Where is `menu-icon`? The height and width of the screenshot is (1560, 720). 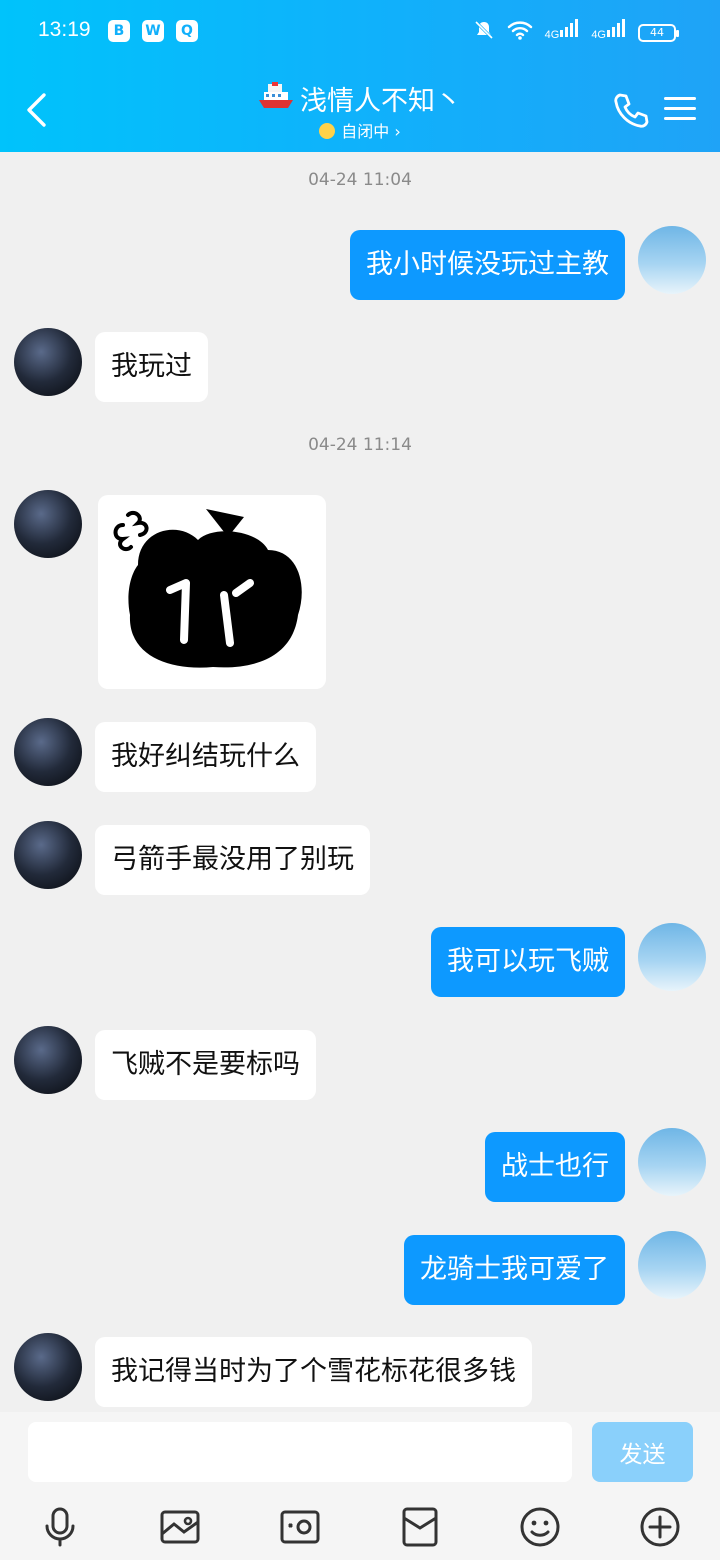 menu-icon is located at coordinates (680, 98).